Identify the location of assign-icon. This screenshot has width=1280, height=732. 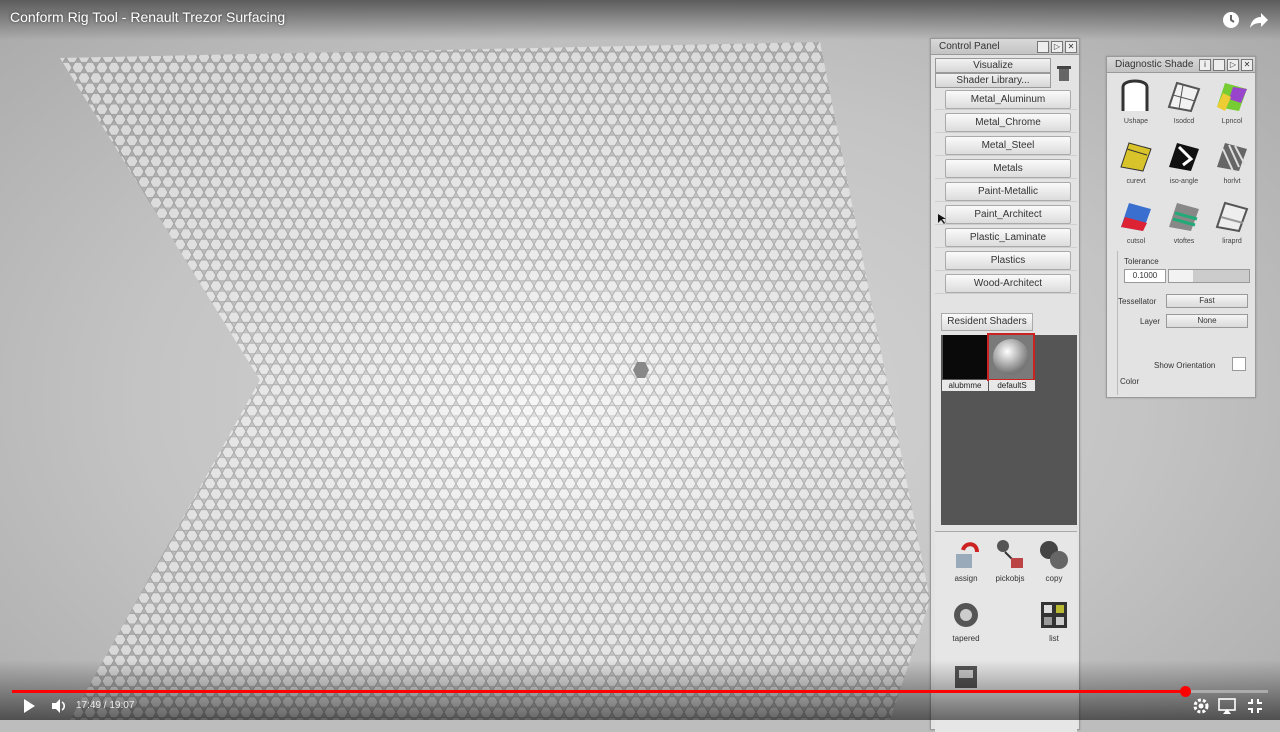
(966, 555).